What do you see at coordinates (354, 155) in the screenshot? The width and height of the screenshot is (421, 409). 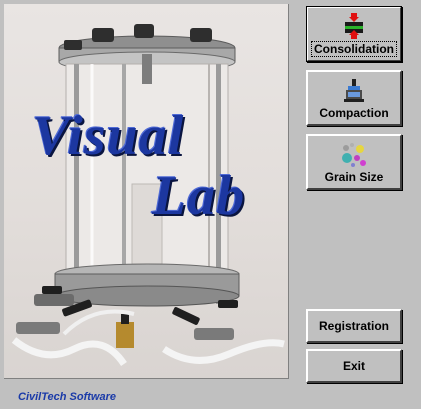 I see `grain-size-particles-icon` at bounding box center [354, 155].